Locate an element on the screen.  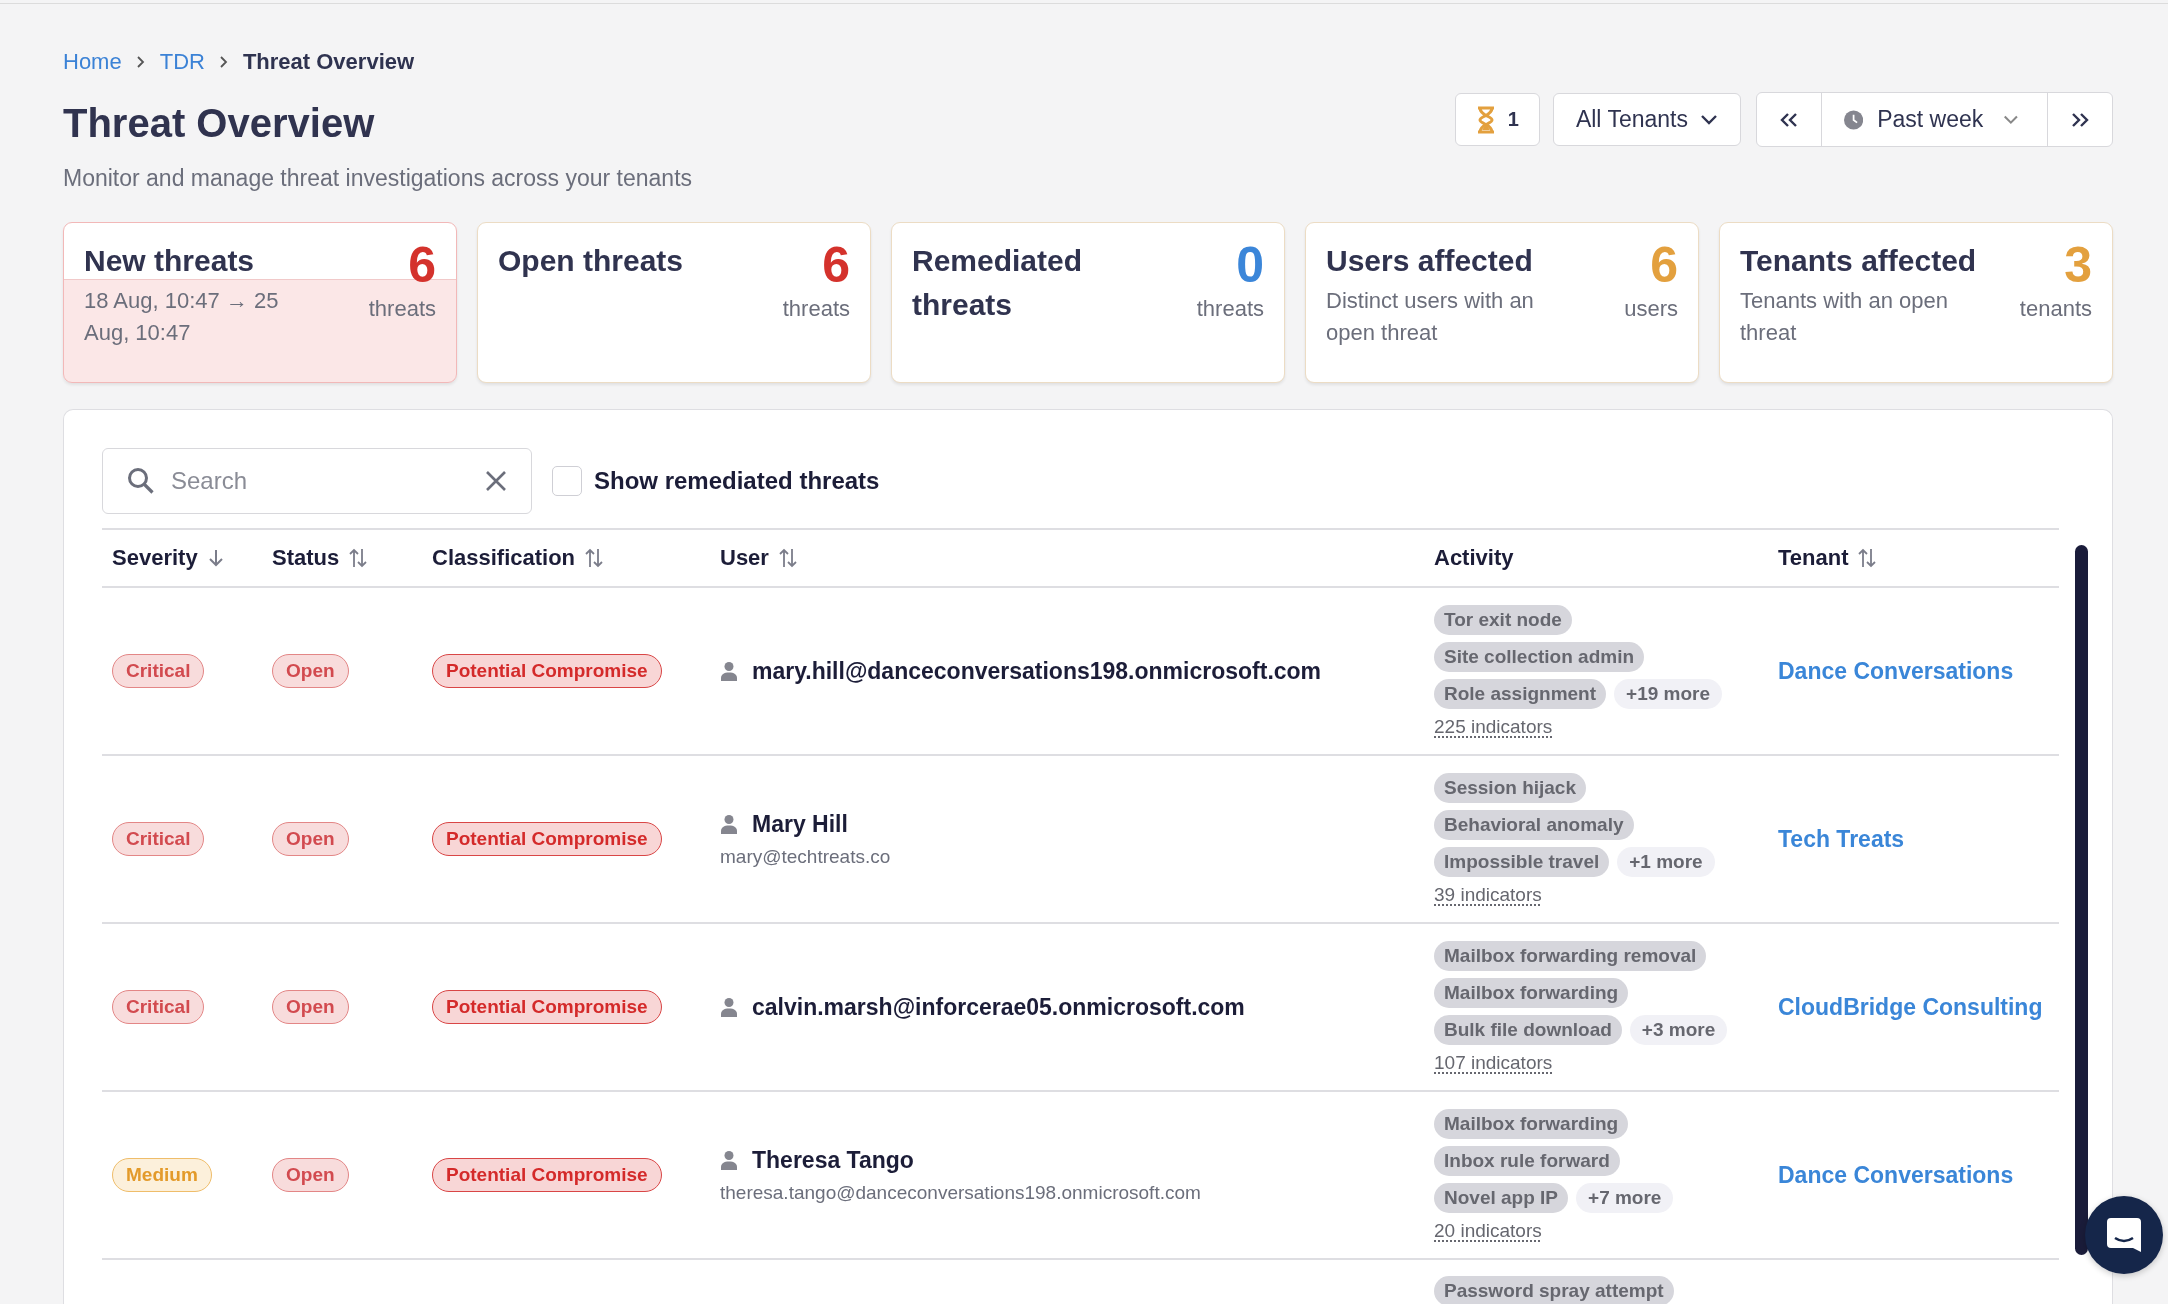
column-header: Activity is located at coordinates (1474, 558).